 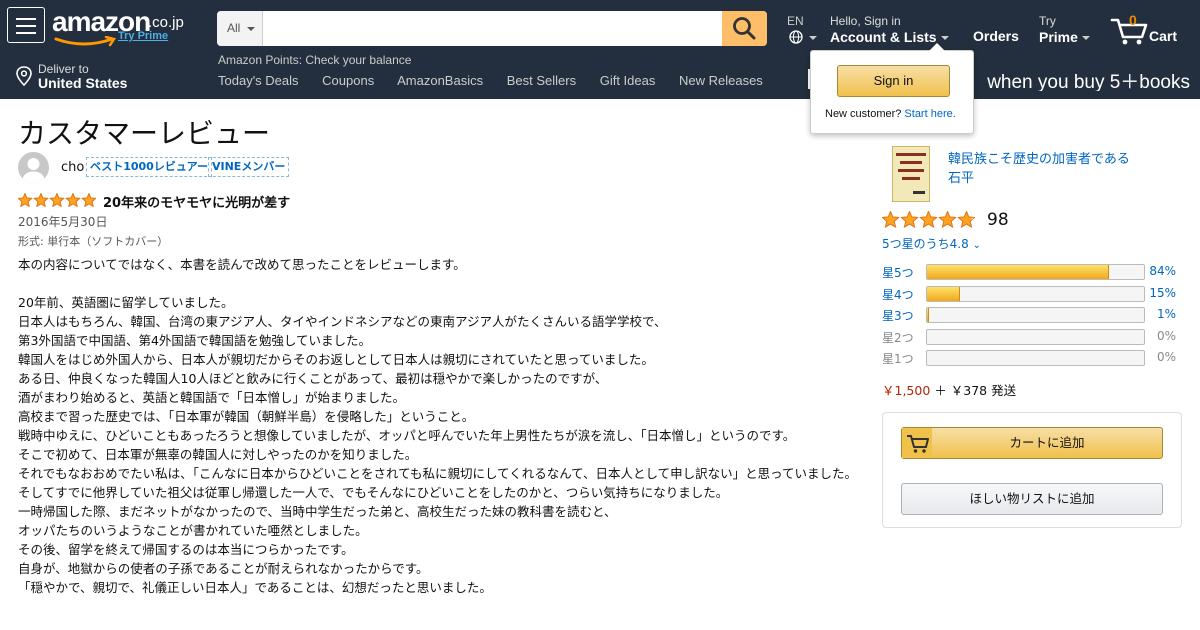 I want to click on orders-link: Orders, so click(x=996, y=36).